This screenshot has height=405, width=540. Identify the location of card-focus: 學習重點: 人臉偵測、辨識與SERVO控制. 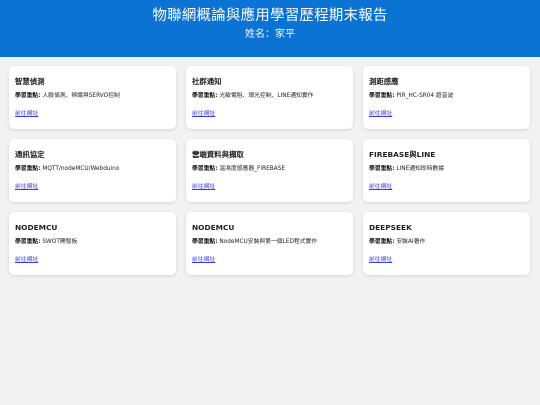
(92, 96).